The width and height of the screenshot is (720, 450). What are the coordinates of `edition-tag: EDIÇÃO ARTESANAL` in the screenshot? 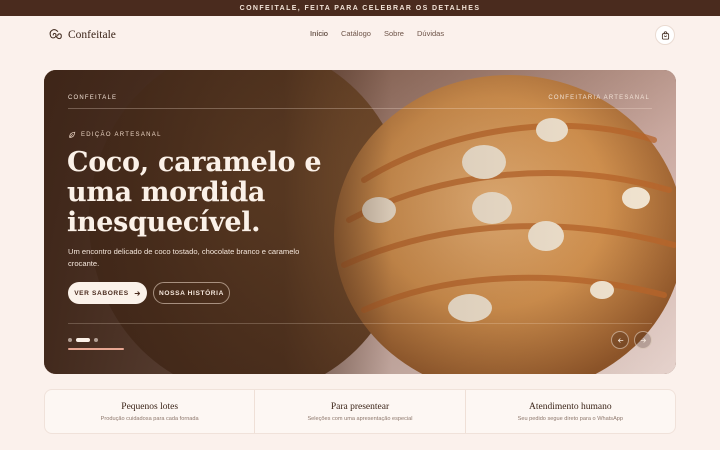 It's located at (115, 135).